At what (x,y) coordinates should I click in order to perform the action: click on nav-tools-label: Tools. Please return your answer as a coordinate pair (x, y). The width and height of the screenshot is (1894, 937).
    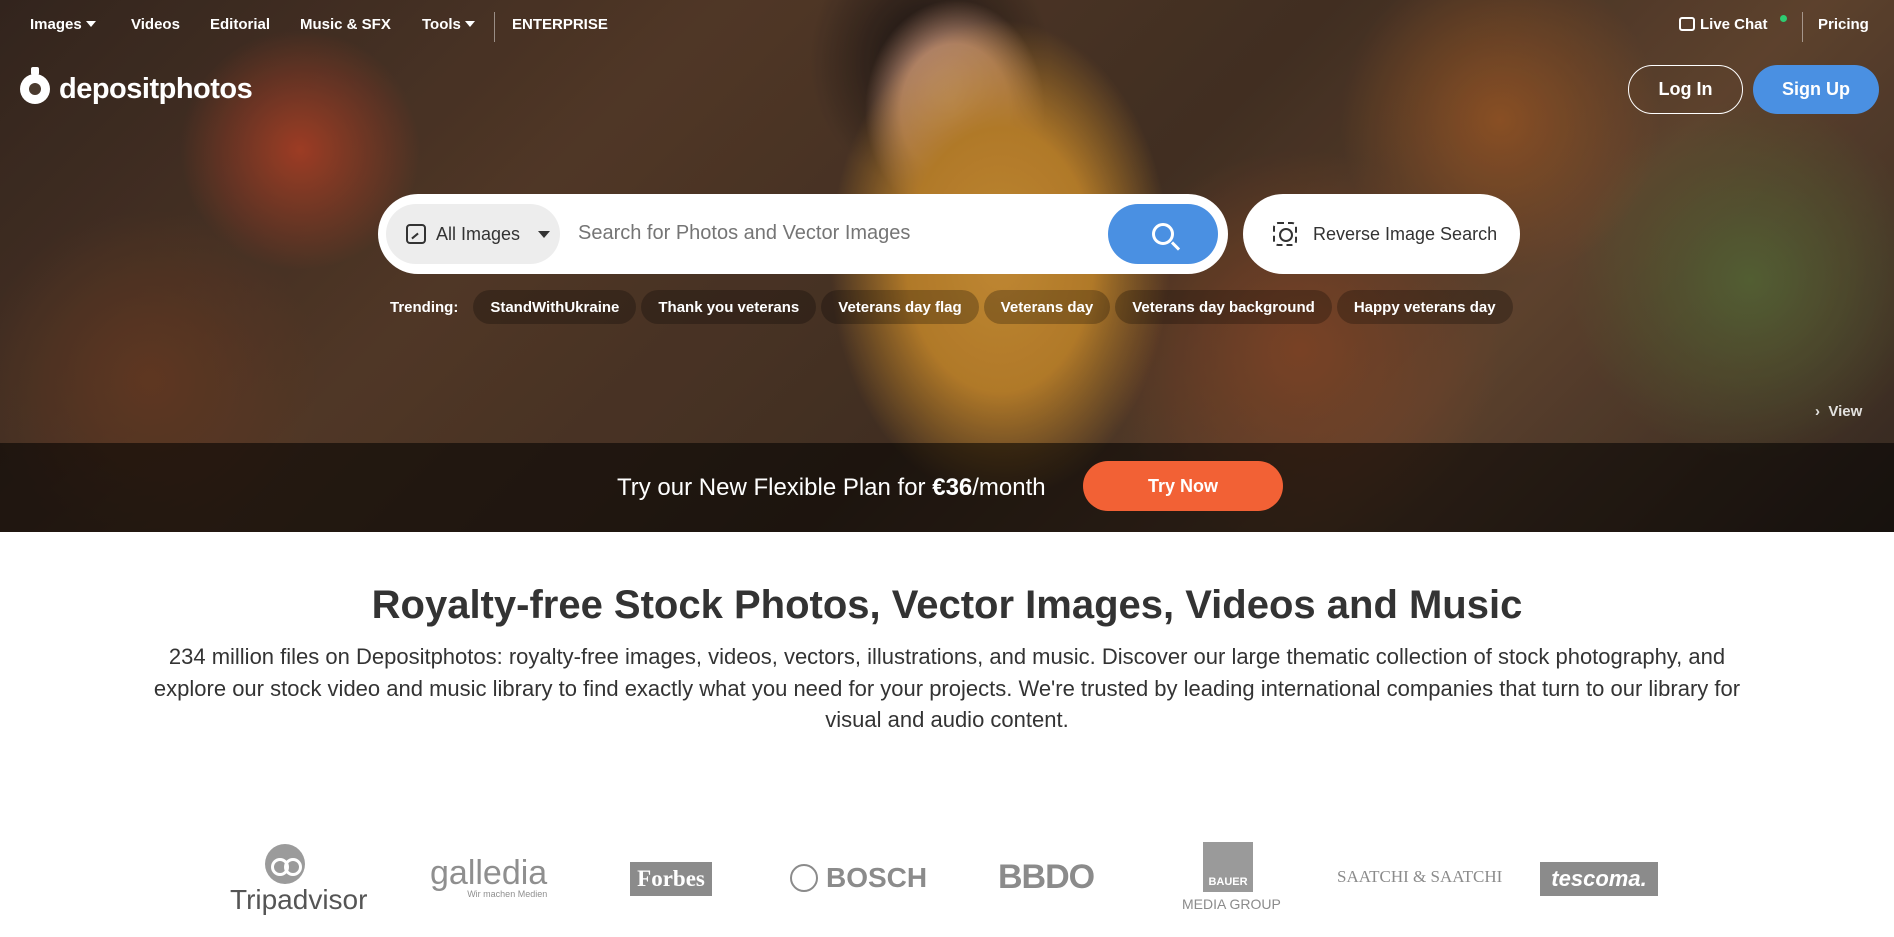
    Looking at the image, I should click on (441, 24).